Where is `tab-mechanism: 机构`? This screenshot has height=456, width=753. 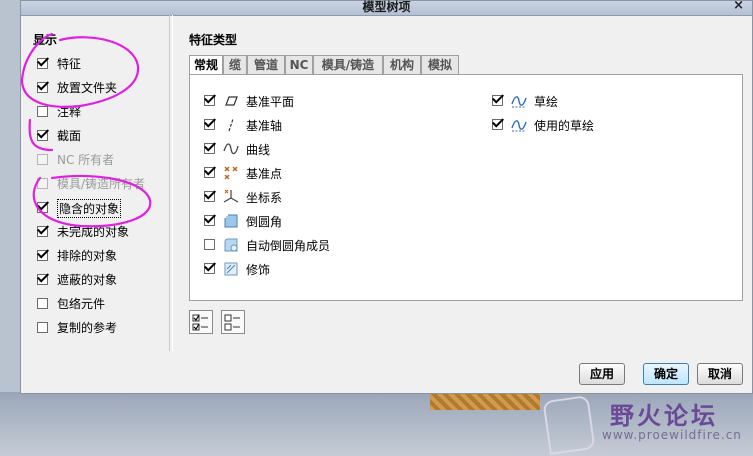
tab-mechanism: 机构 is located at coordinates (402, 64).